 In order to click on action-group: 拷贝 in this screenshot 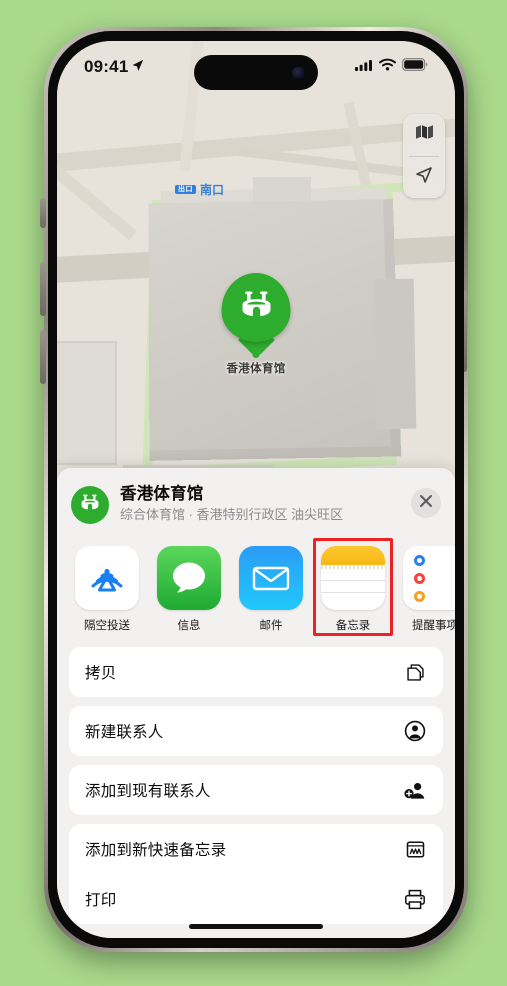, I will do `click(256, 672)`.